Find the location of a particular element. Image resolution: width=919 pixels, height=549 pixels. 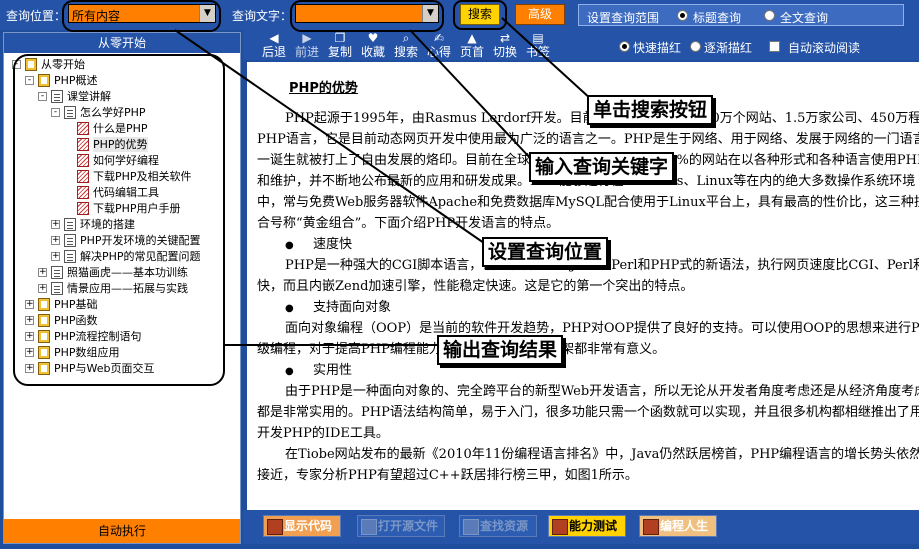

search-button: 搜索 is located at coordinates (480, 14).